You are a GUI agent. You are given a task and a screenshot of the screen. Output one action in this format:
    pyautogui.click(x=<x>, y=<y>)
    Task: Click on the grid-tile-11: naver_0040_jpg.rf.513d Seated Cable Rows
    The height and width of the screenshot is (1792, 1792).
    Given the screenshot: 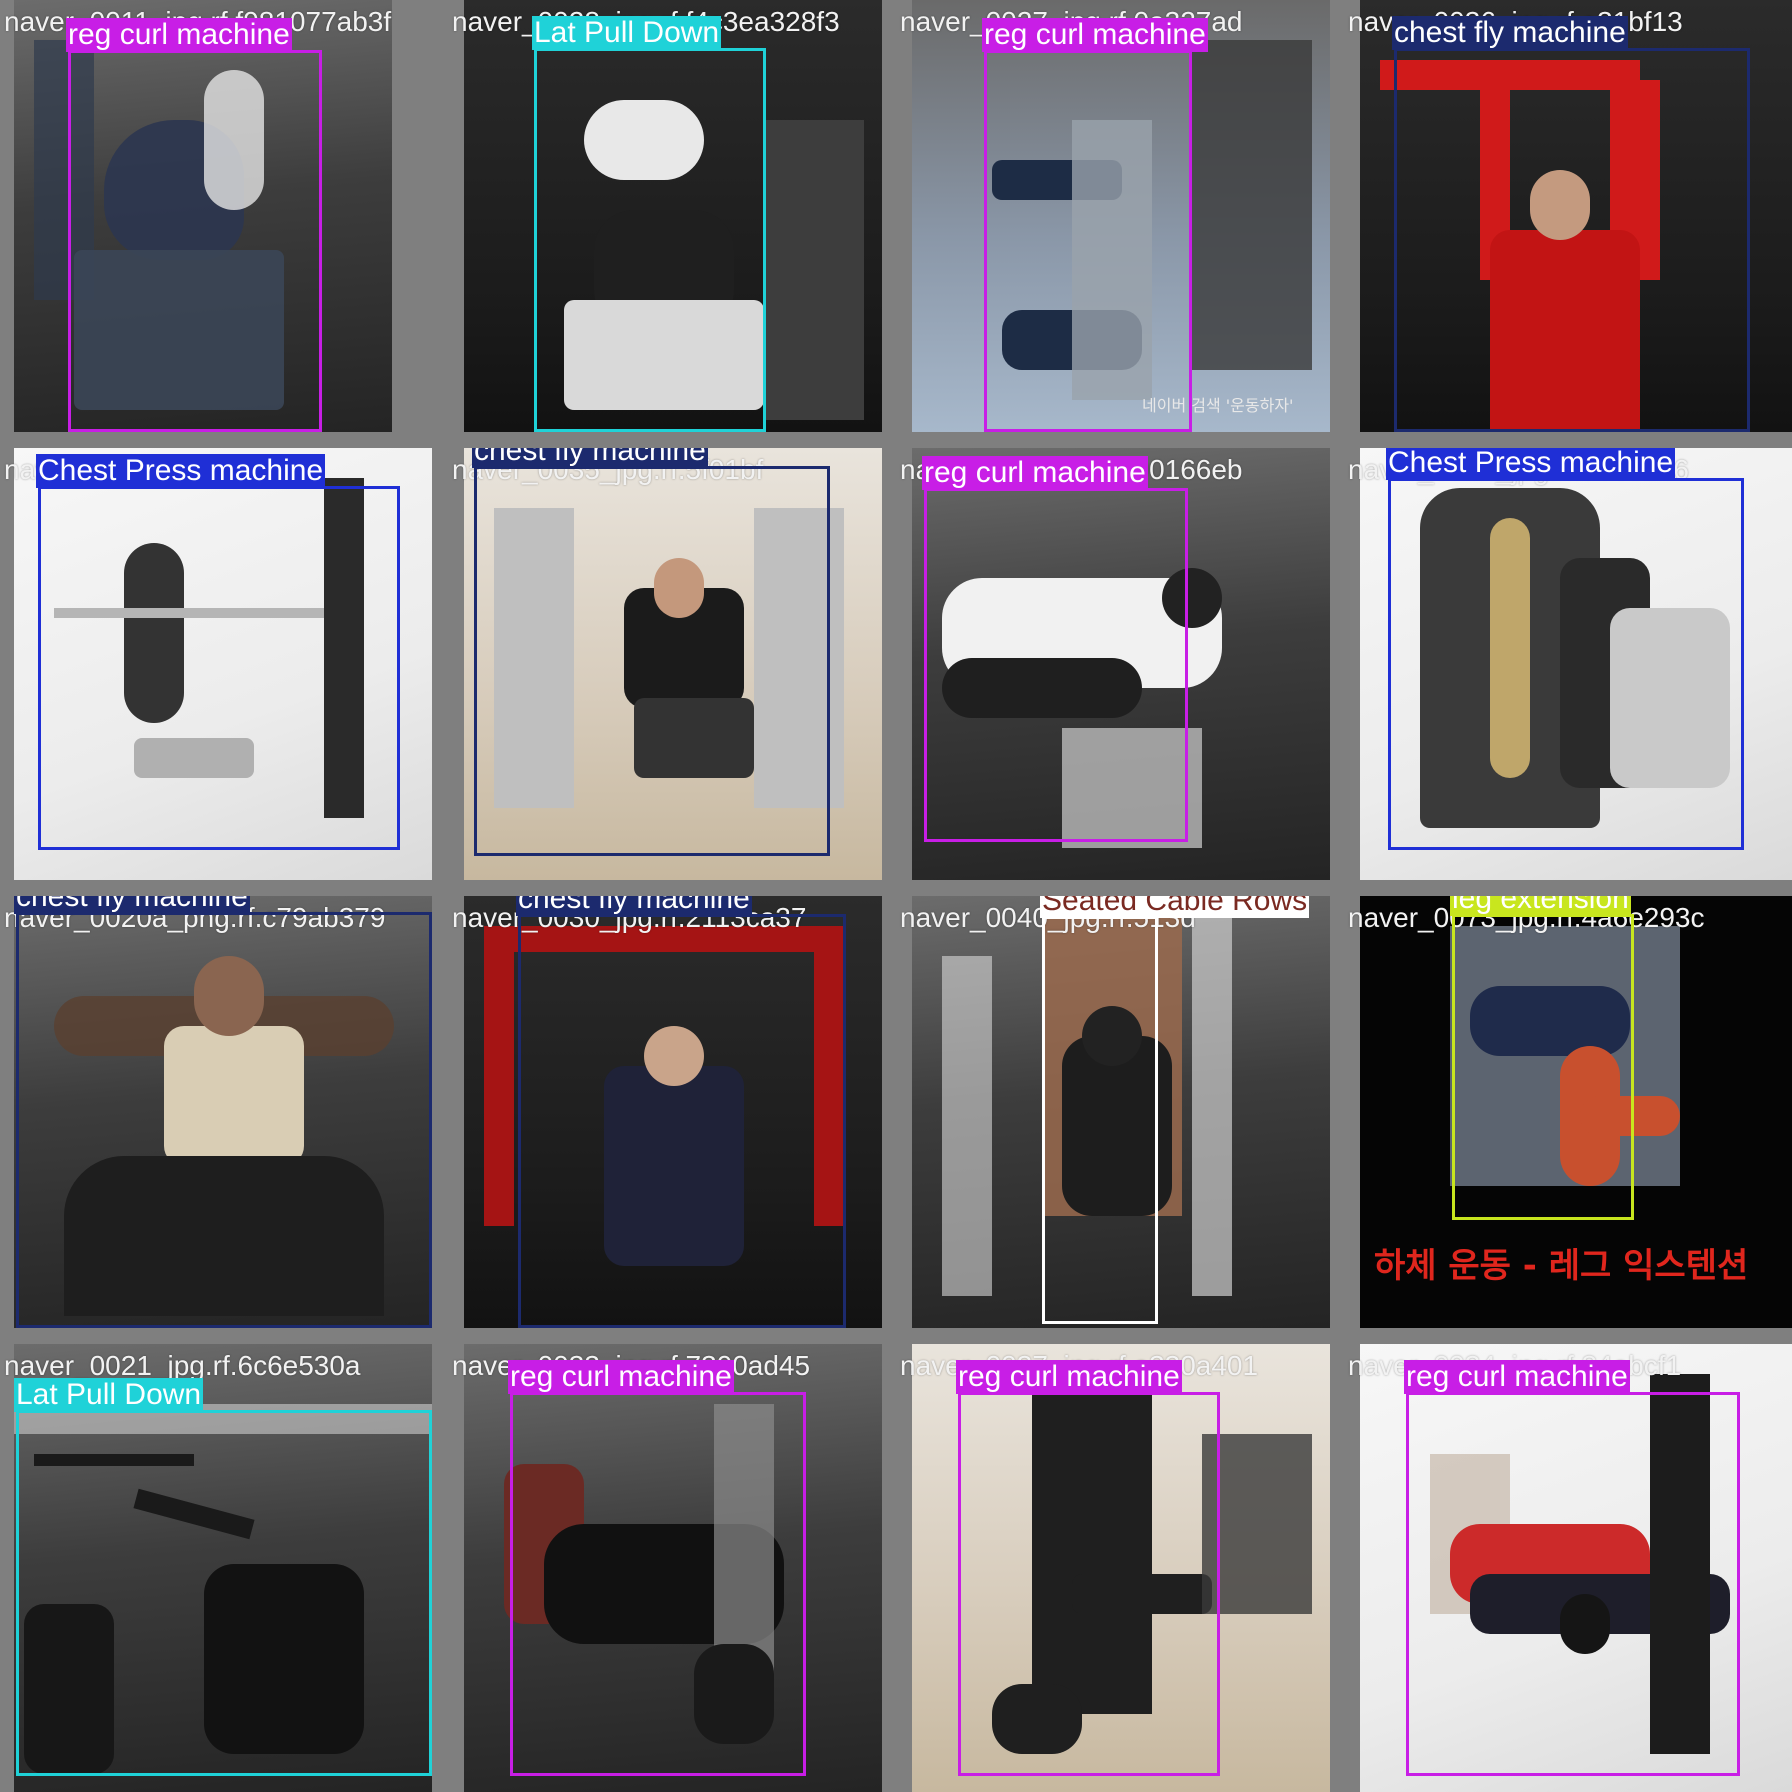 What is the action you would take?
    pyautogui.click(x=1120, y=1120)
    